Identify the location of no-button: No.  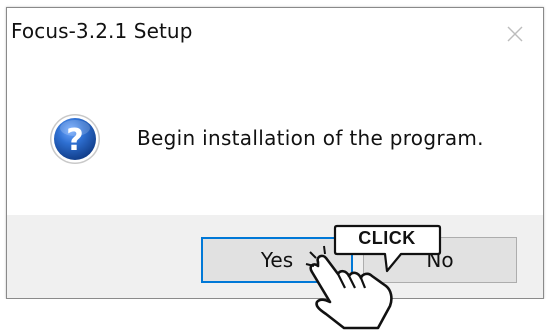
(440, 260).